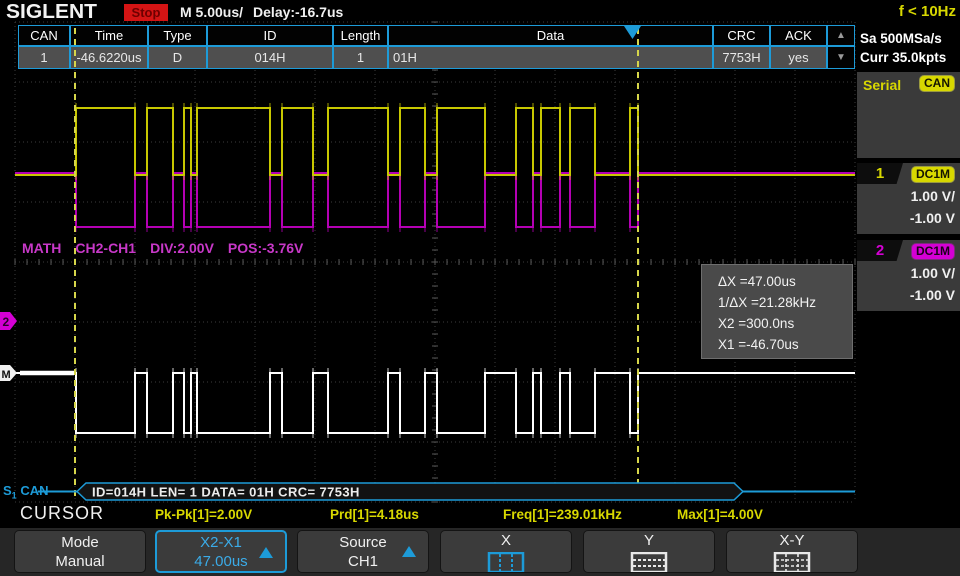 The height and width of the screenshot is (576, 960). I want to click on cell-frame-index: 1, so click(44, 57).